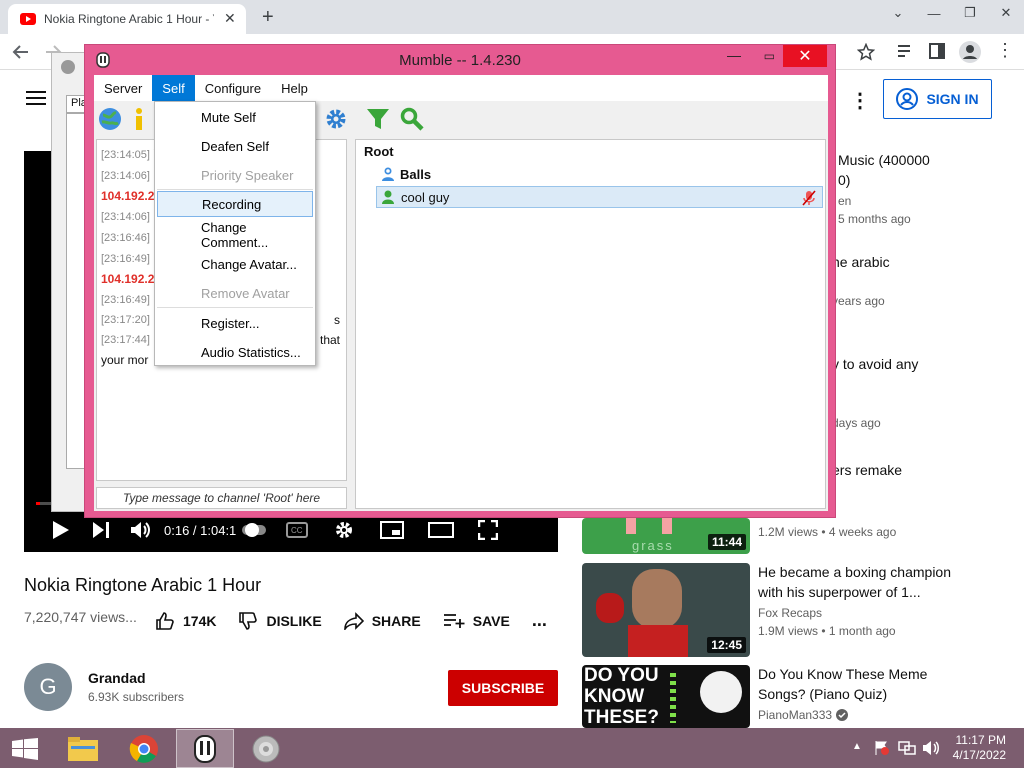 The width and height of the screenshot is (1024, 768). I want to click on recommendation-item: ne arabic years ago, so click(917, 280).